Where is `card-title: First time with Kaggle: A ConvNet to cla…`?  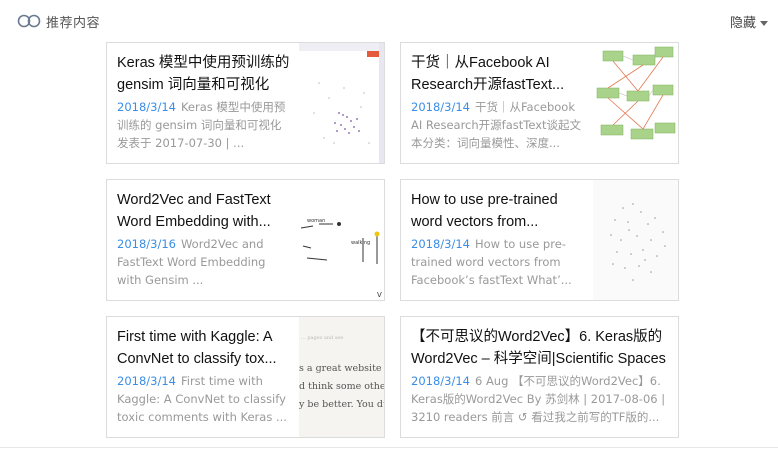 card-title: First time with Kaggle: A ConvNet to cla… is located at coordinates (205, 348).